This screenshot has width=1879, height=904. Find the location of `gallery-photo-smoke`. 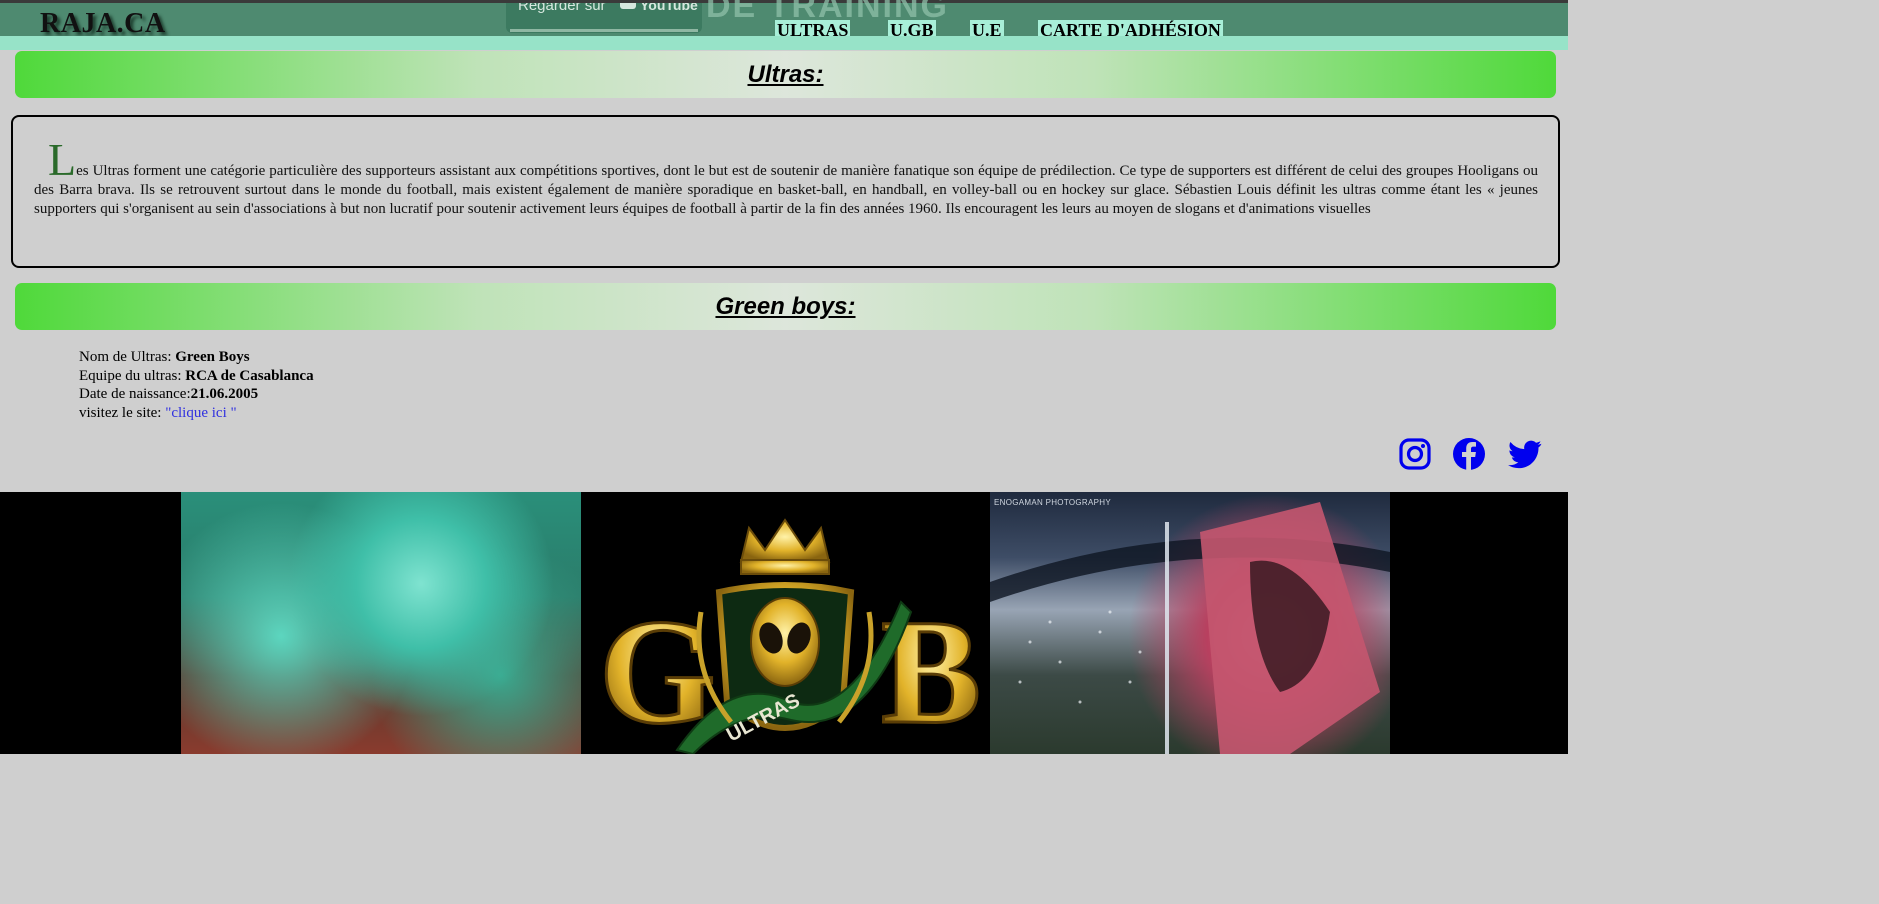

gallery-photo-smoke is located at coordinates (381, 623).